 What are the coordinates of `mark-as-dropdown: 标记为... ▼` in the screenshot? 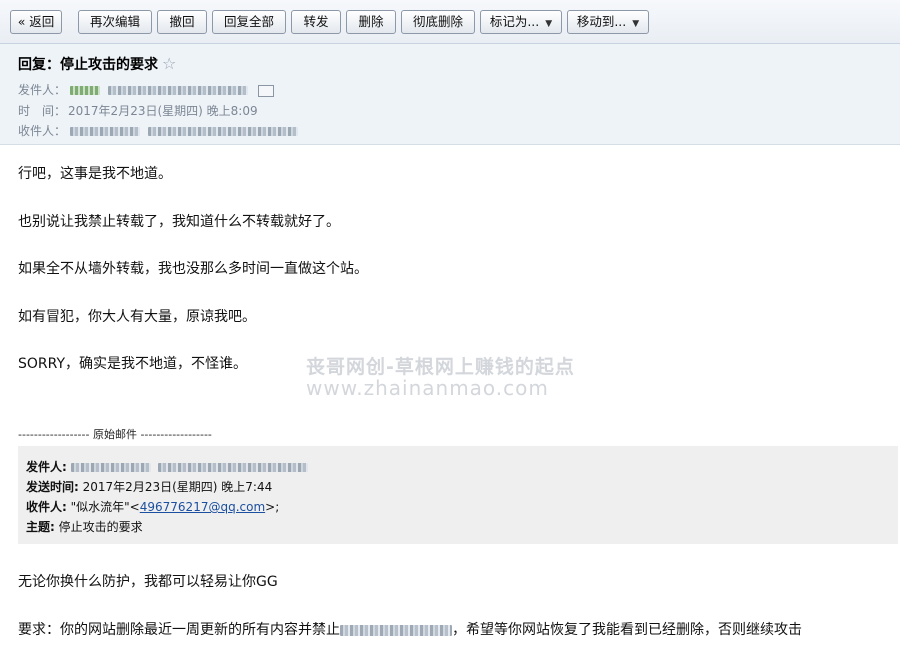 It's located at (521, 22).